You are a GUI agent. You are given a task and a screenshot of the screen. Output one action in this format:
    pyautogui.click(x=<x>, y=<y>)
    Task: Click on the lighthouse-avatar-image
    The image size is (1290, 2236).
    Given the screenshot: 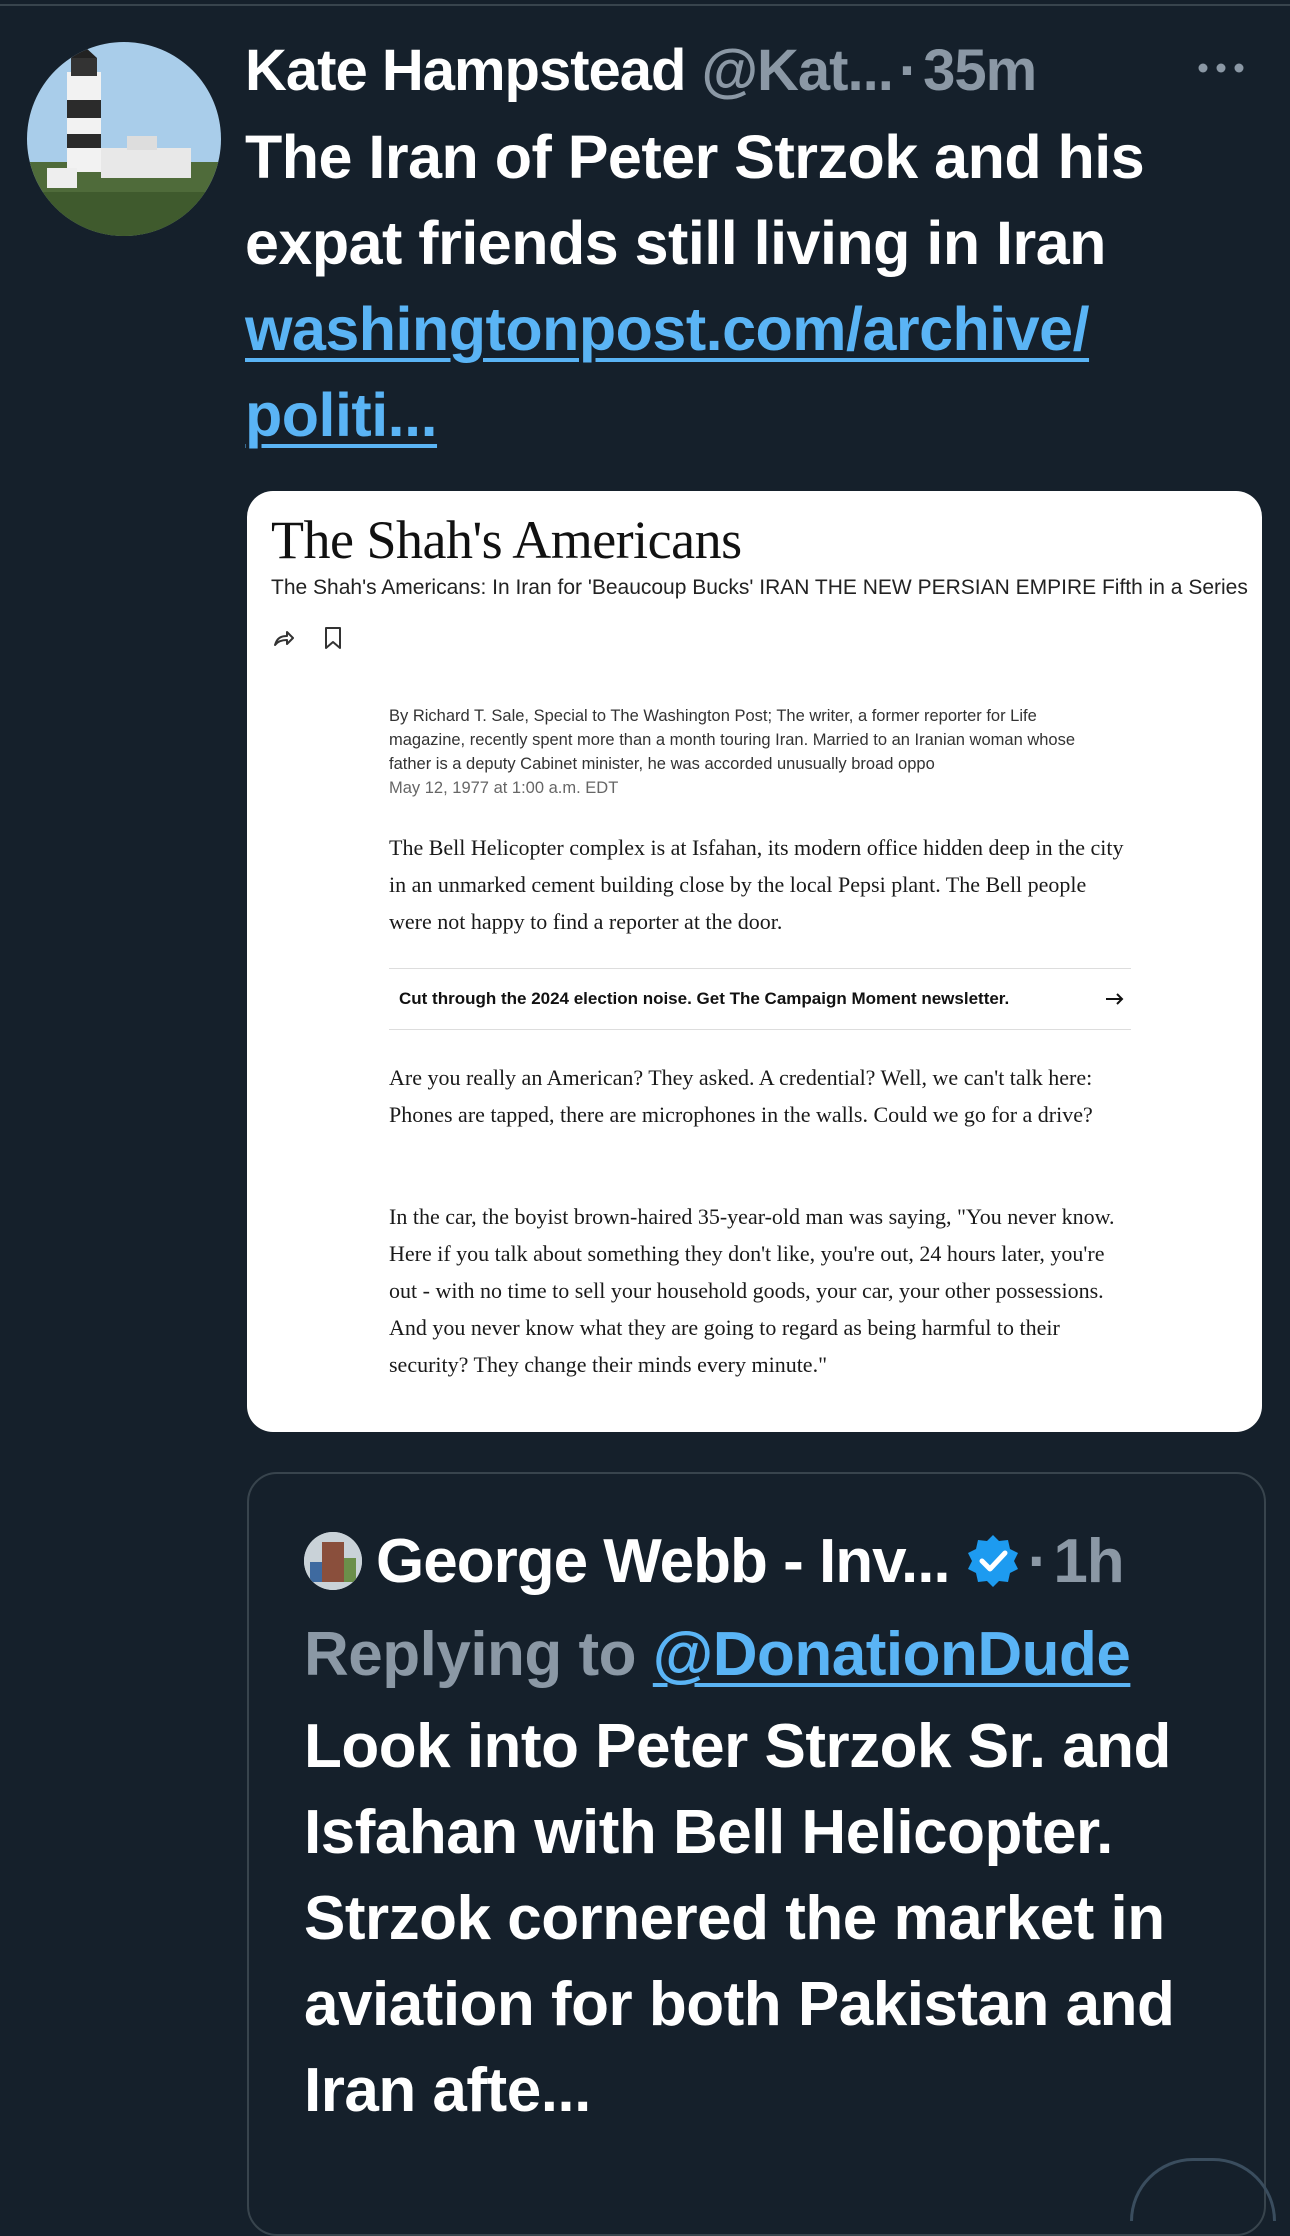 What is the action you would take?
    pyautogui.click(x=124, y=139)
    